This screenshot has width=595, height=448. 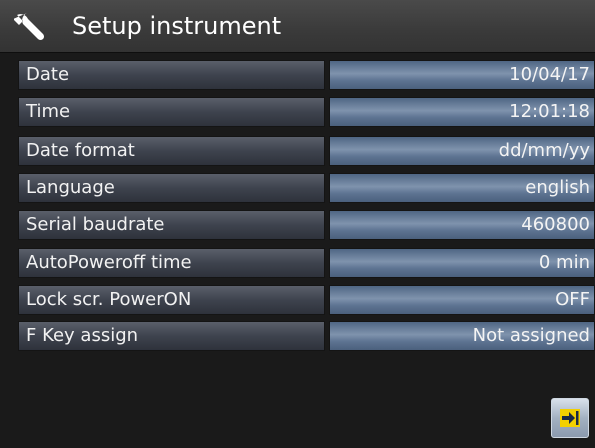 I want to click on settings-row-lock-screen: Lock scr. PowerON OFF, so click(x=297, y=300).